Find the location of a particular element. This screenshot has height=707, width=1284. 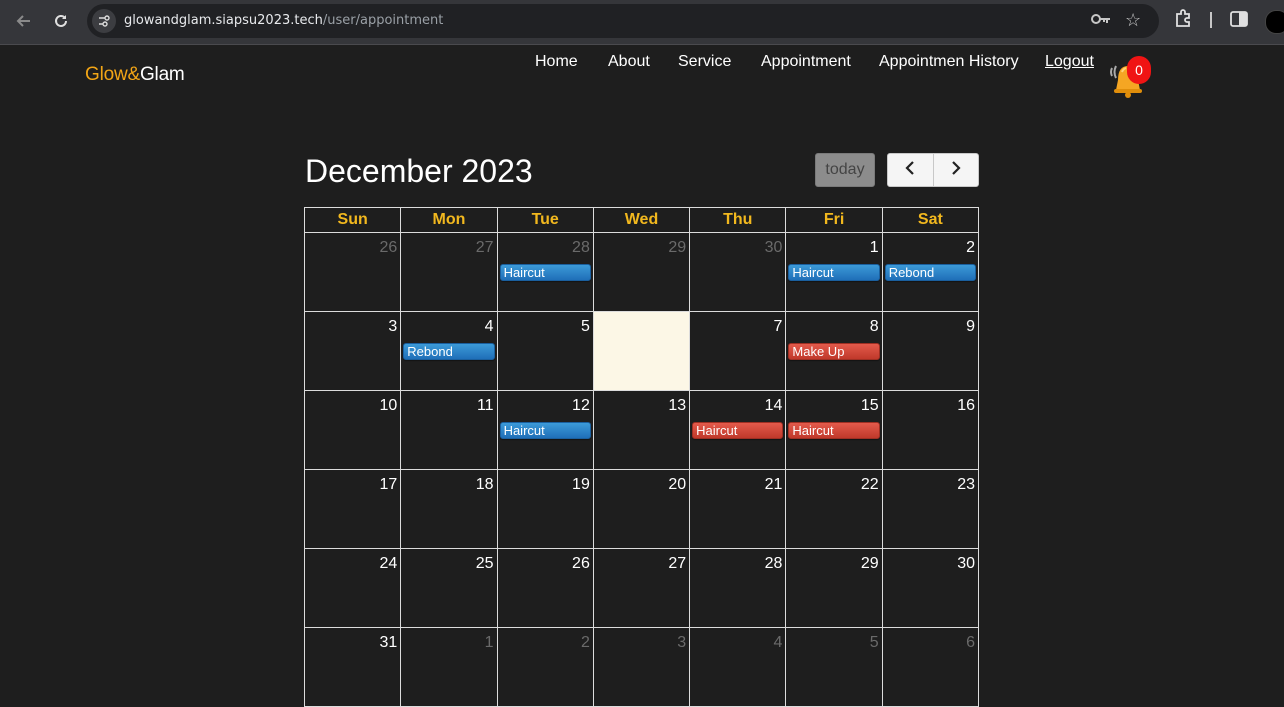

calendar-day-cell: 28 Haircut is located at coordinates (545, 272).